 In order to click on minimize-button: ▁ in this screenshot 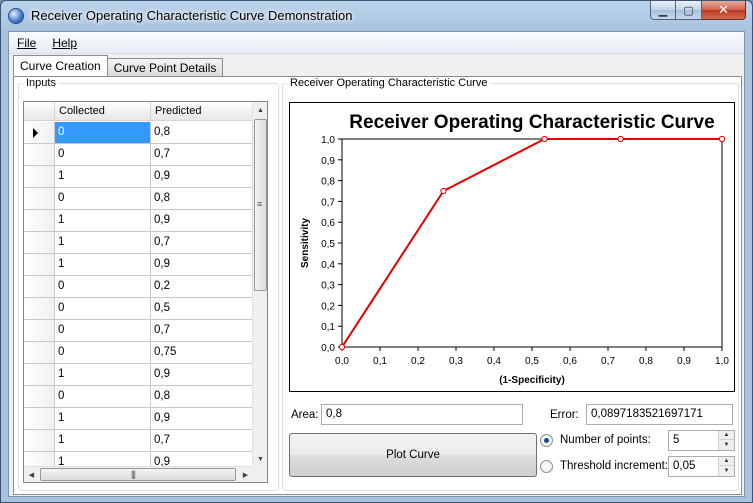, I will do `click(663, 10)`.